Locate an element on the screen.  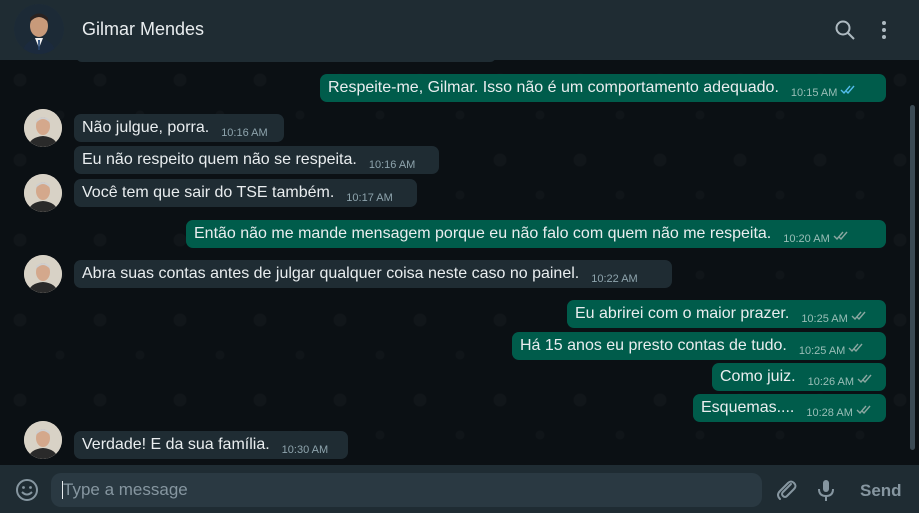
read-ticks-icon is located at coordinates (848, 91).